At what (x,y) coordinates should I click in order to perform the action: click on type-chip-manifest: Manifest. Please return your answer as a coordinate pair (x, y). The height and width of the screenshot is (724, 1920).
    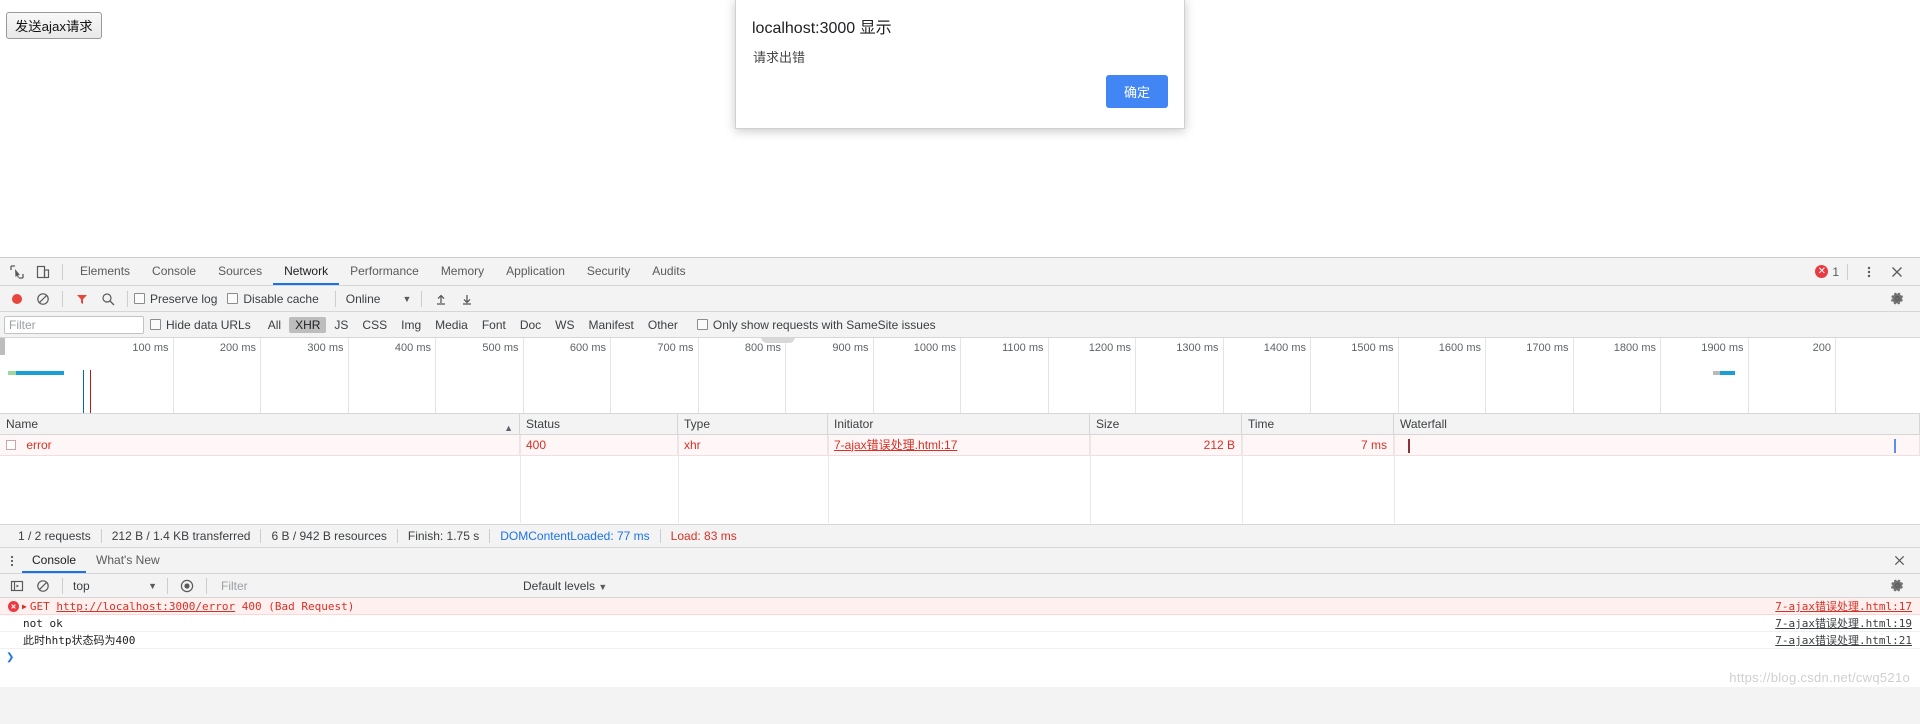
    Looking at the image, I should click on (611, 325).